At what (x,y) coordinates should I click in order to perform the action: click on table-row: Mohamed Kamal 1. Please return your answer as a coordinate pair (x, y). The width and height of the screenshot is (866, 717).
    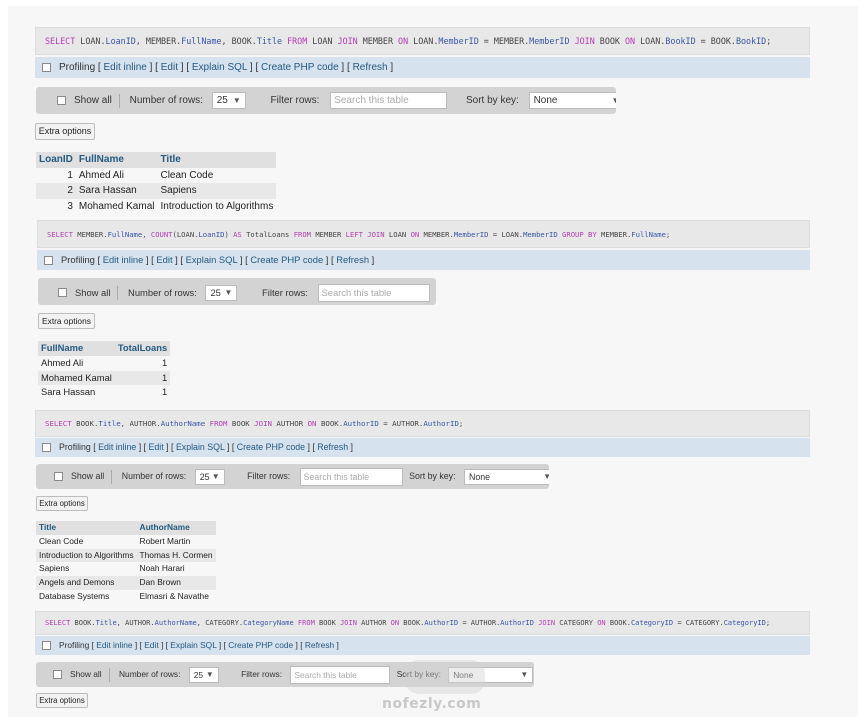
    Looking at the image, I should click on (104, 378).